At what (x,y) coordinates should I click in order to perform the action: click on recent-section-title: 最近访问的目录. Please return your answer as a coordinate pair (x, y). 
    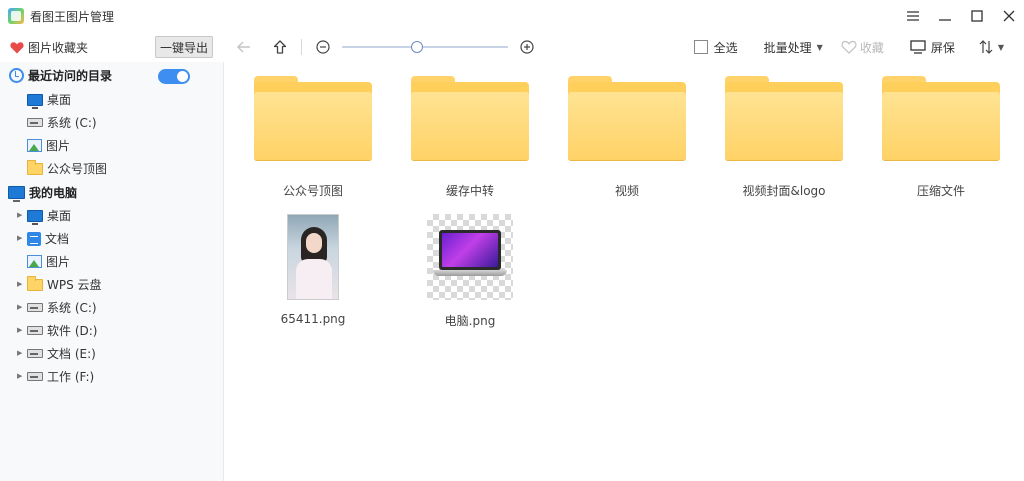
    Looking at the image, I should click on (70, 76).